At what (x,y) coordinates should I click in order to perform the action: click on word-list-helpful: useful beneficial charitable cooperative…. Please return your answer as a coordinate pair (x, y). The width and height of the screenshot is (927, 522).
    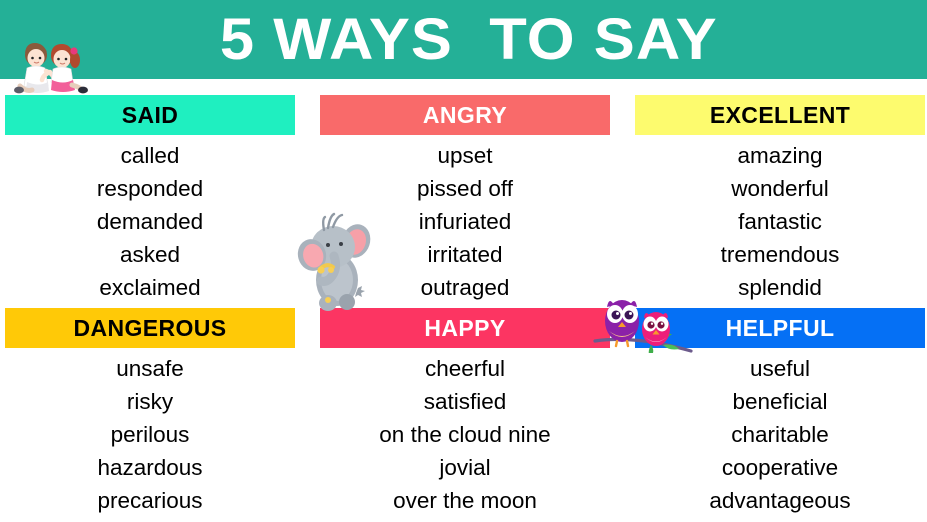
    Looking at the image, I should click on (780, 432).